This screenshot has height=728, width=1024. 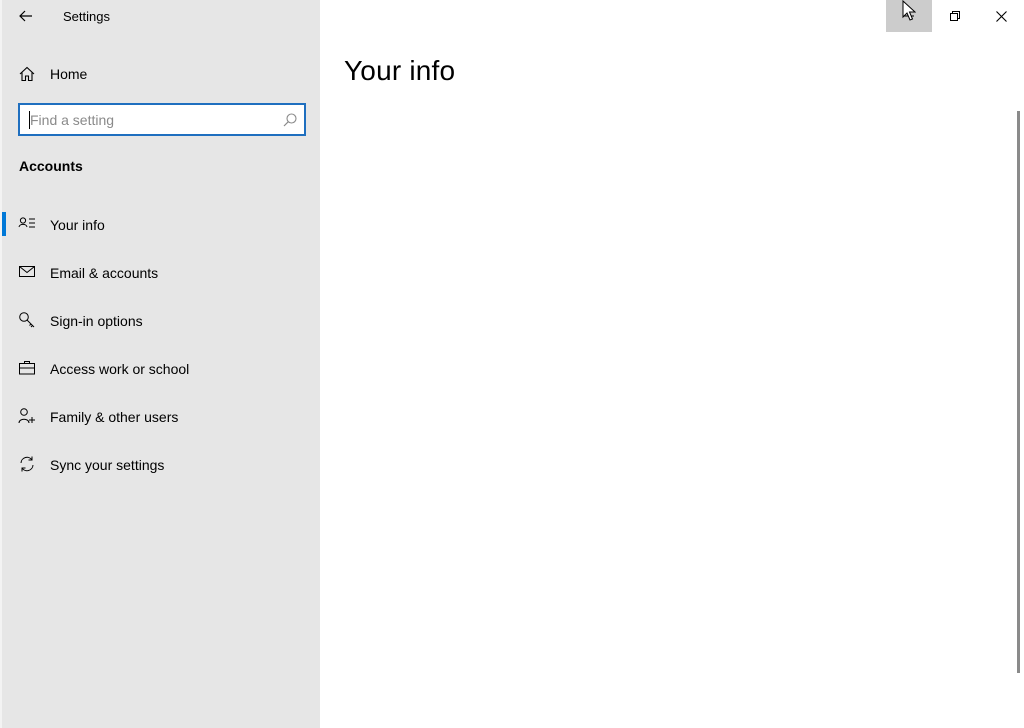 I want to click on back-button, so click(x=26, y=16).